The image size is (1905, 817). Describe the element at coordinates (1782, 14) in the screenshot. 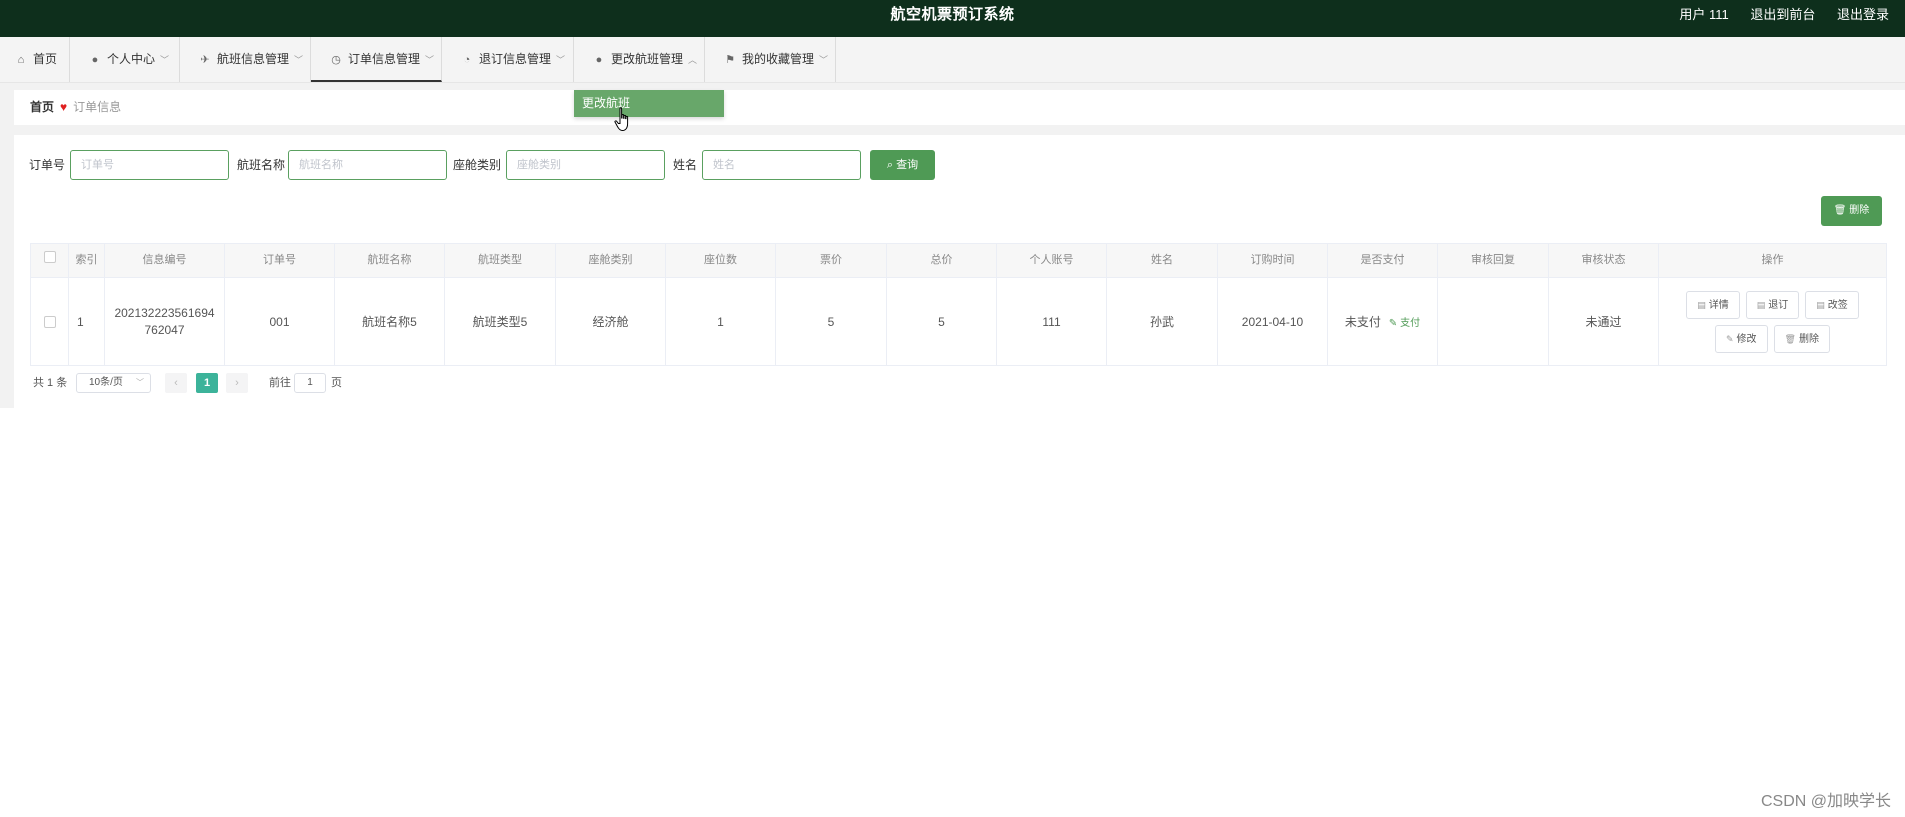

I see `back-to-front-link: 退出到前台` at that location.